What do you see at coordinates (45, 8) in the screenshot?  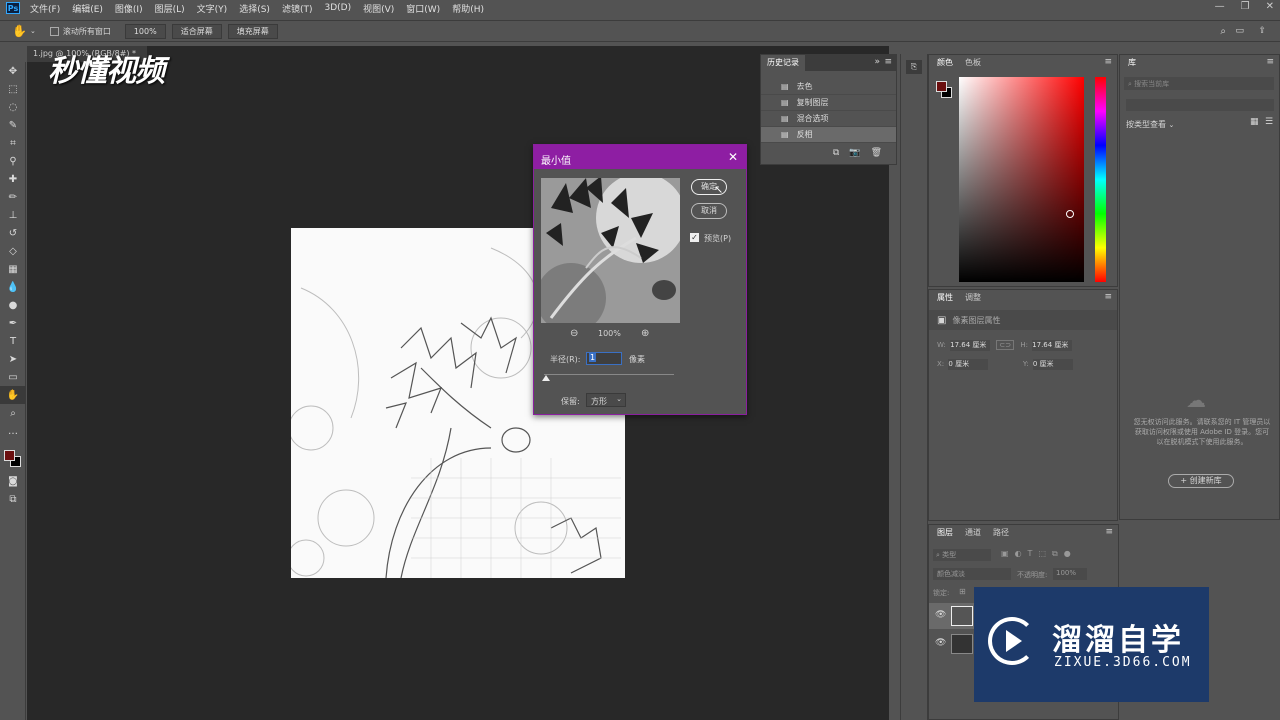 I see `menu-file: 文件(F)` at bounding box center [45, 8].